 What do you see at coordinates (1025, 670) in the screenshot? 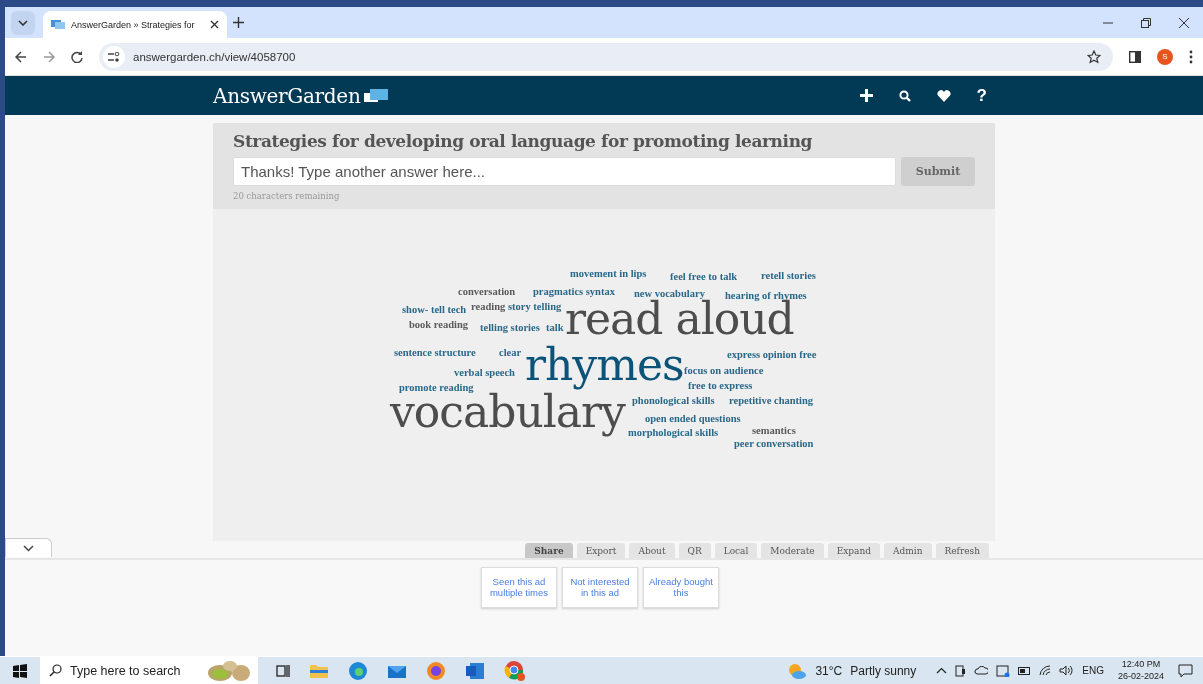
I see `battery-icon` at bounding box center [1025, 670].